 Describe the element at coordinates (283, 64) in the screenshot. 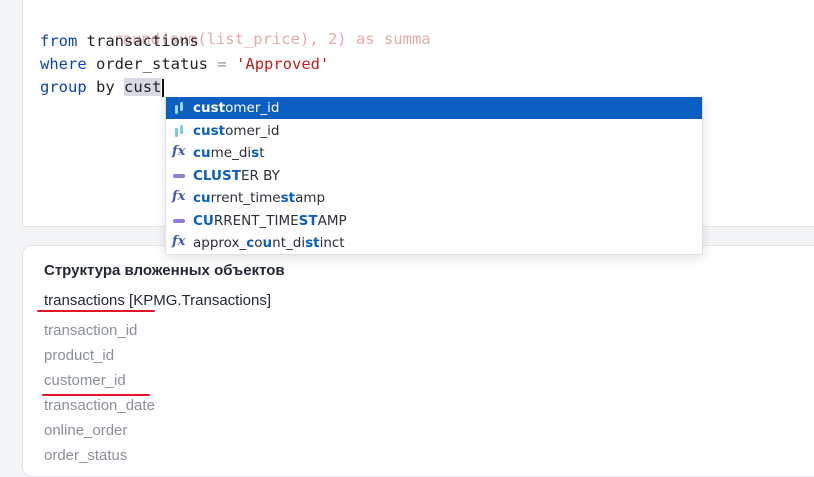

I see `string-literal: 'Approved'` at that location.